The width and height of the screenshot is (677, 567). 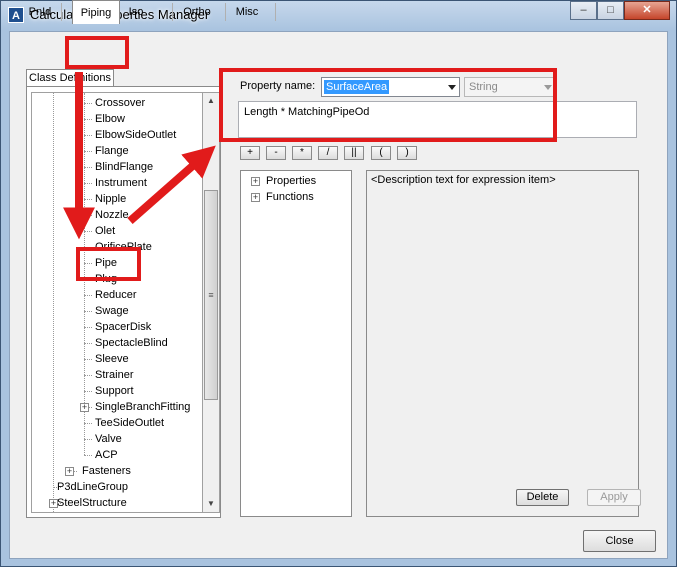 What do you see at coordinates (112, 311) in the screenshot?
I see `tree-item-swage: Swage` at bounding box center [112, 311].